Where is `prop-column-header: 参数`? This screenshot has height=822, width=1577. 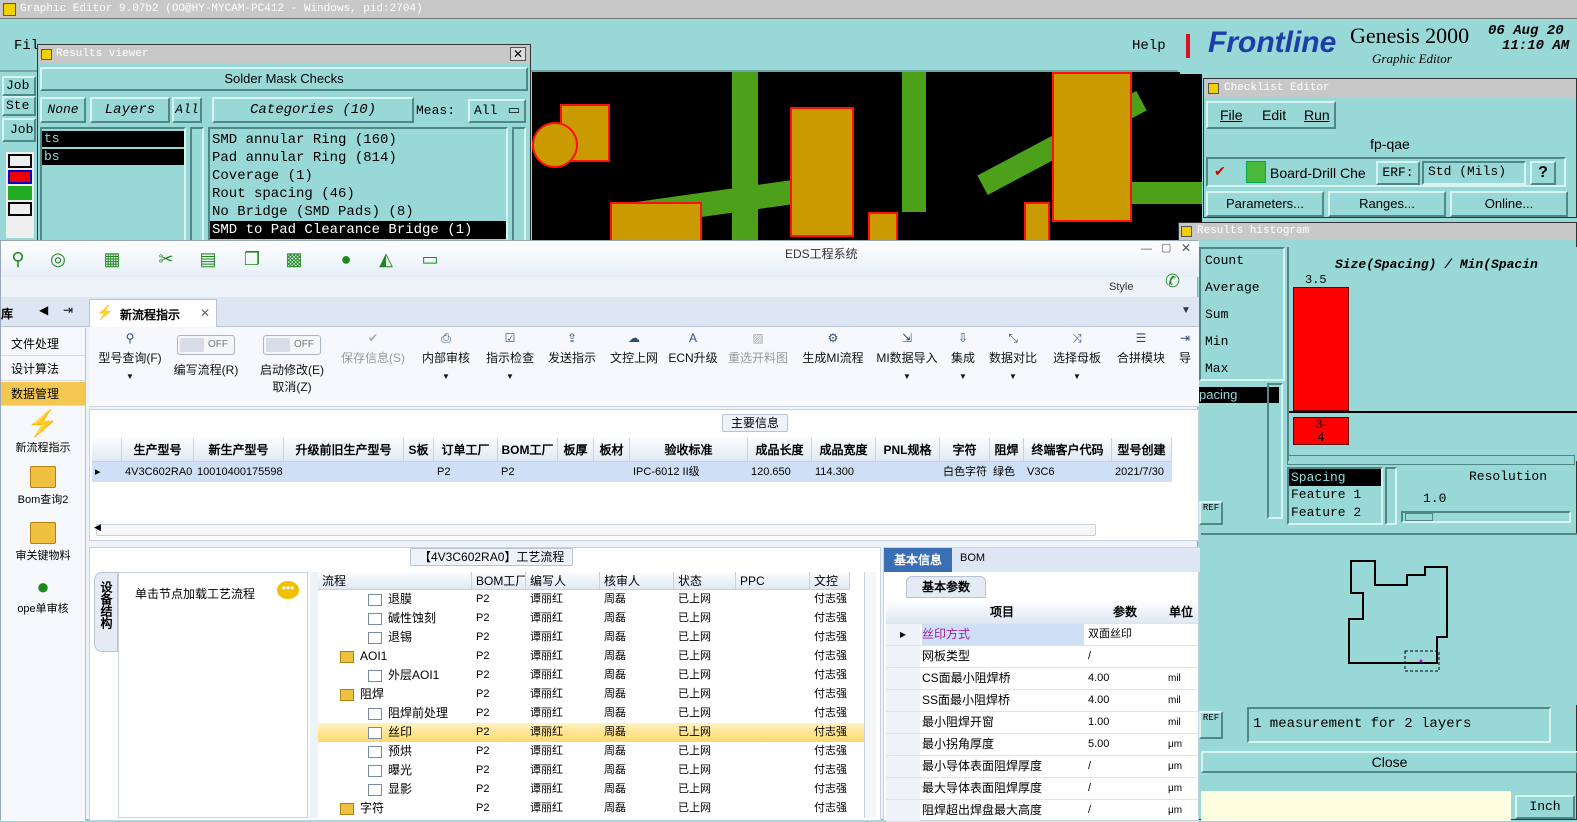 prop-column-header: 参数 is located at coordinates (1125, 612).